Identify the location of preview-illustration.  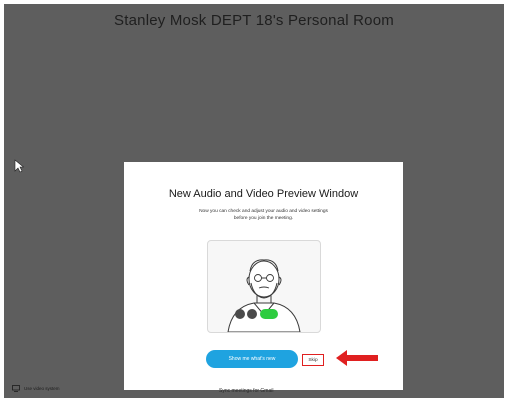
(264, 286).